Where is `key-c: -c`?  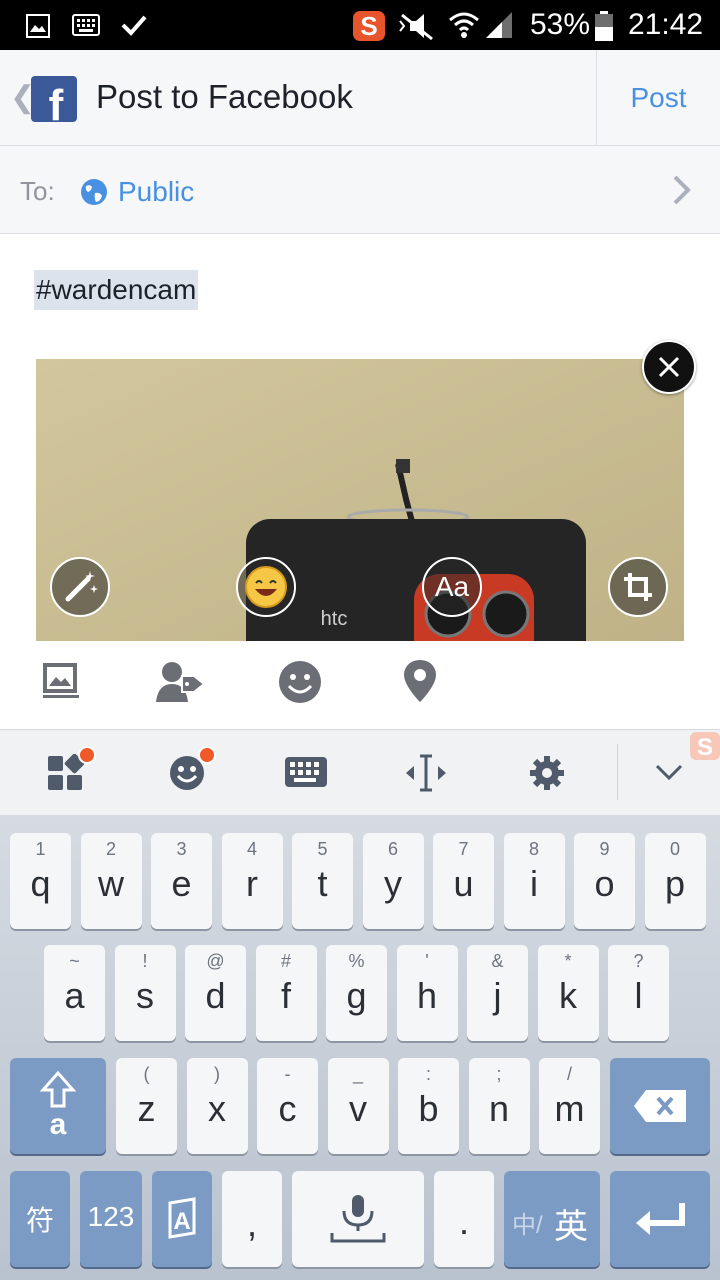 key-c: -c is located at coordinates (287, 1106).